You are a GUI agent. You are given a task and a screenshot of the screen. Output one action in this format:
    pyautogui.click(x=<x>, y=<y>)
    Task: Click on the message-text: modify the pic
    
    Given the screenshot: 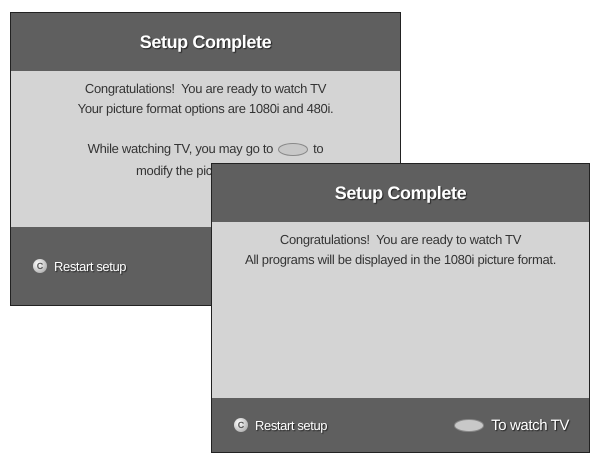 What is the action you would take?
    pyautogui.click(x=173, y=171)
    